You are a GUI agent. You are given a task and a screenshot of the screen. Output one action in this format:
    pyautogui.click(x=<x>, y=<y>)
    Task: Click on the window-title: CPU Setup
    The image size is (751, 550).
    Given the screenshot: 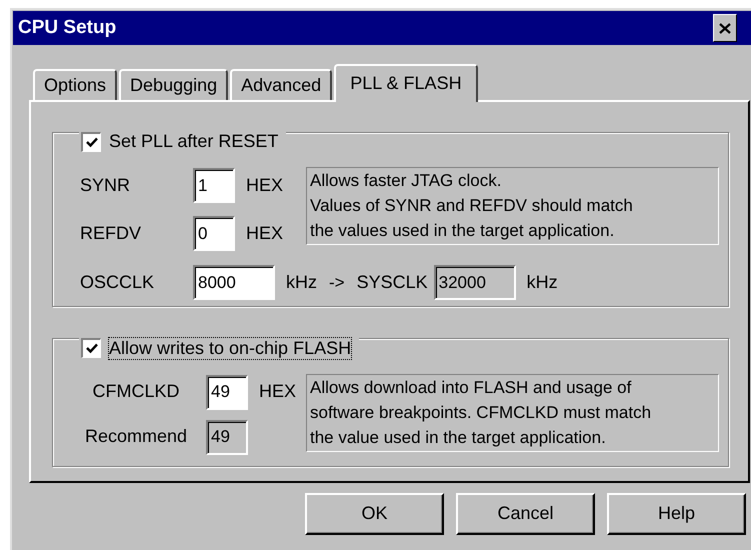 What is the action you would take?
    pyautogui.click(x=67, y=28)
    